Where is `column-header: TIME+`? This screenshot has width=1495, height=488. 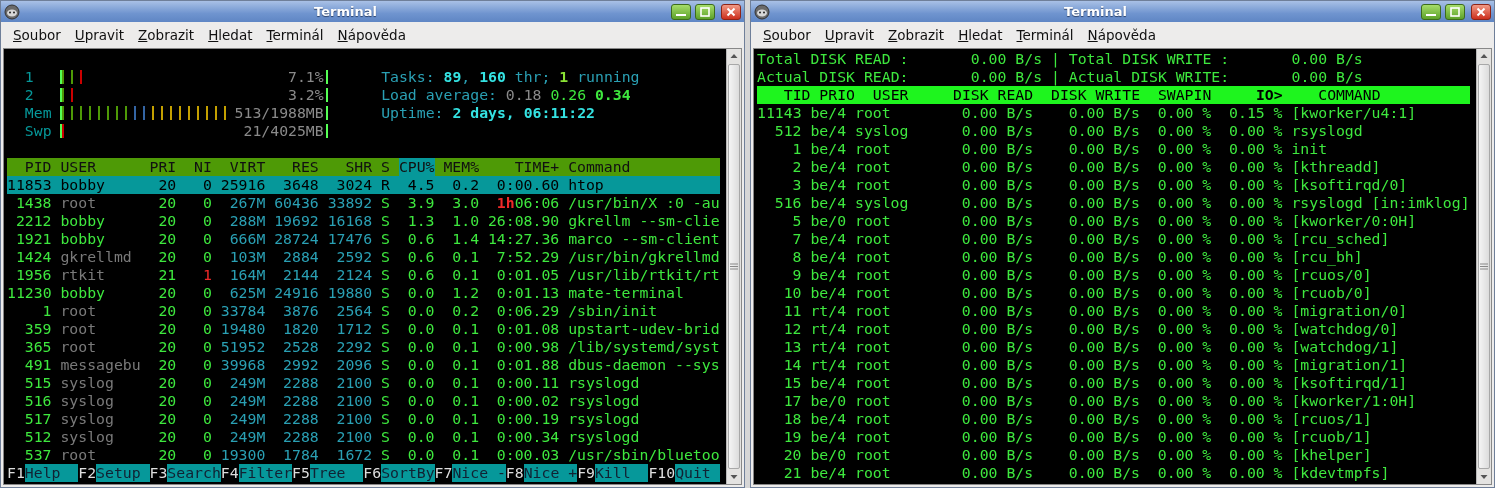 column-header: TIME+ is located at coordinates (523, 167).